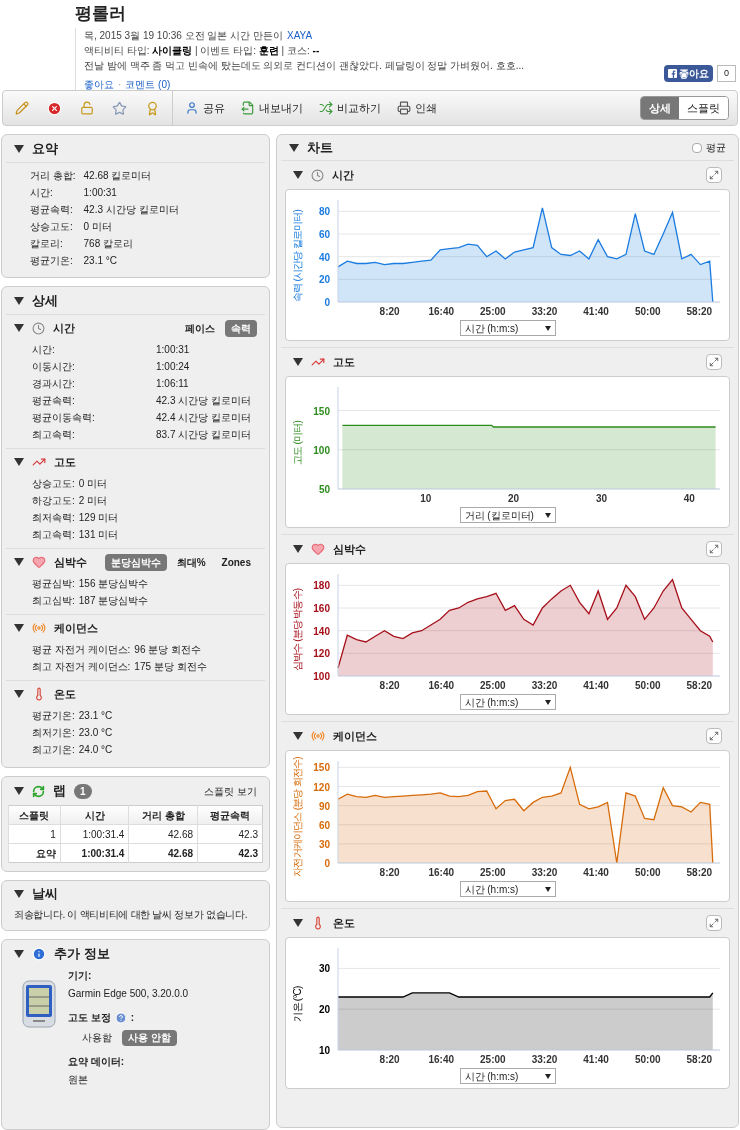 This screenshot has height=1130, width=740. Describe the element at coordinates (321, 787) in the screenshot. I see `y-tick-label: 120` at that location.